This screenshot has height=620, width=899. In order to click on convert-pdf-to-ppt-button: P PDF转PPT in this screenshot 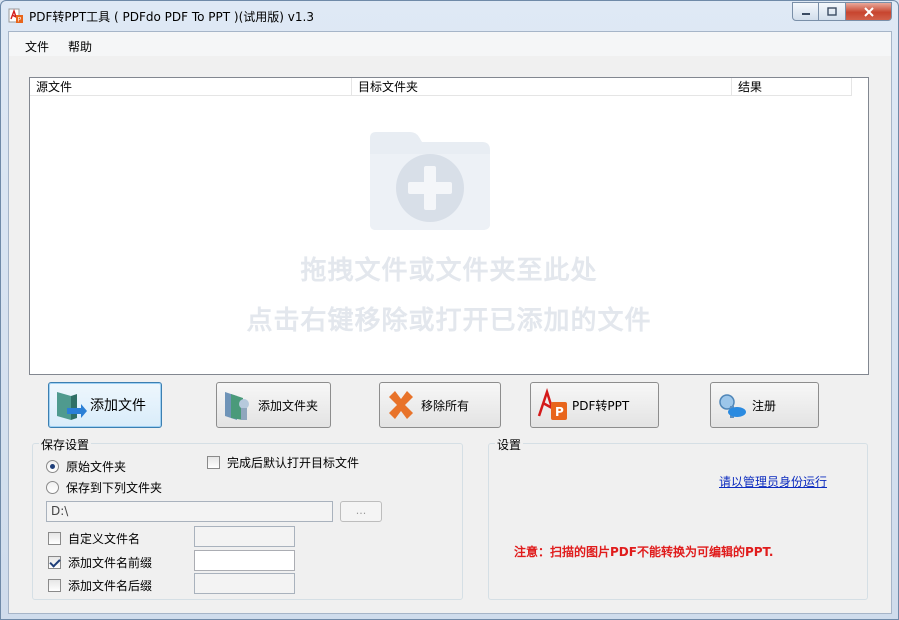, I will do `click(594, 405)`.